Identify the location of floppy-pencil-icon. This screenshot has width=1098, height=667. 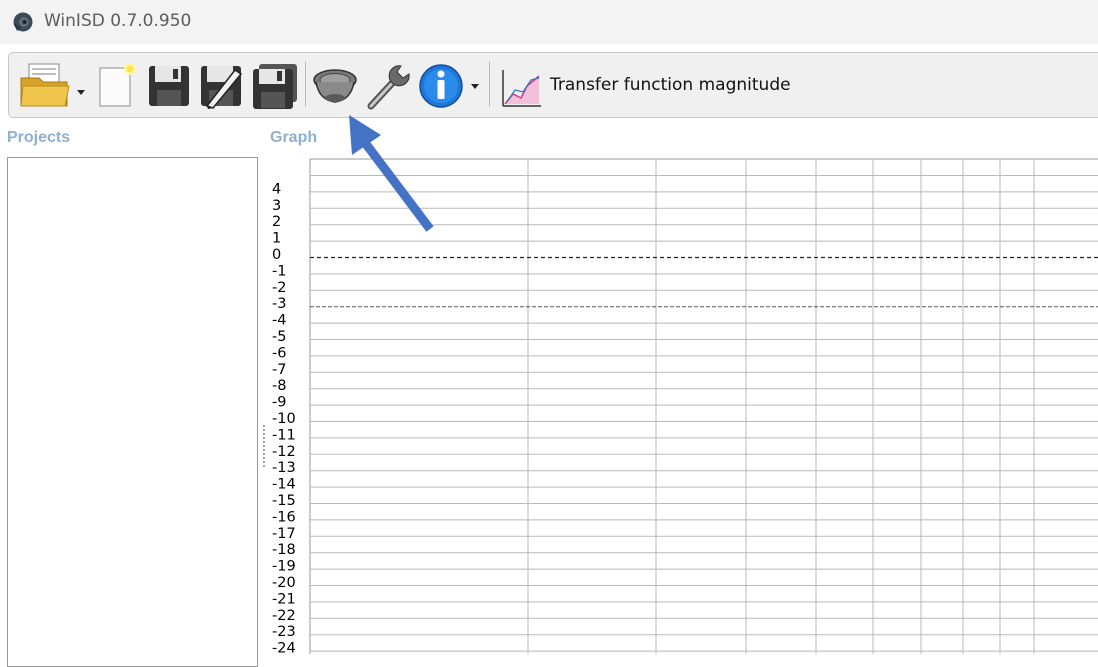
(222, 87).